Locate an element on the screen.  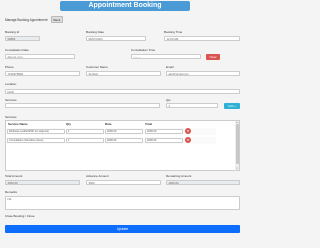
close-booking-label: Close Booking / Close is located at coordinates (20, 216).